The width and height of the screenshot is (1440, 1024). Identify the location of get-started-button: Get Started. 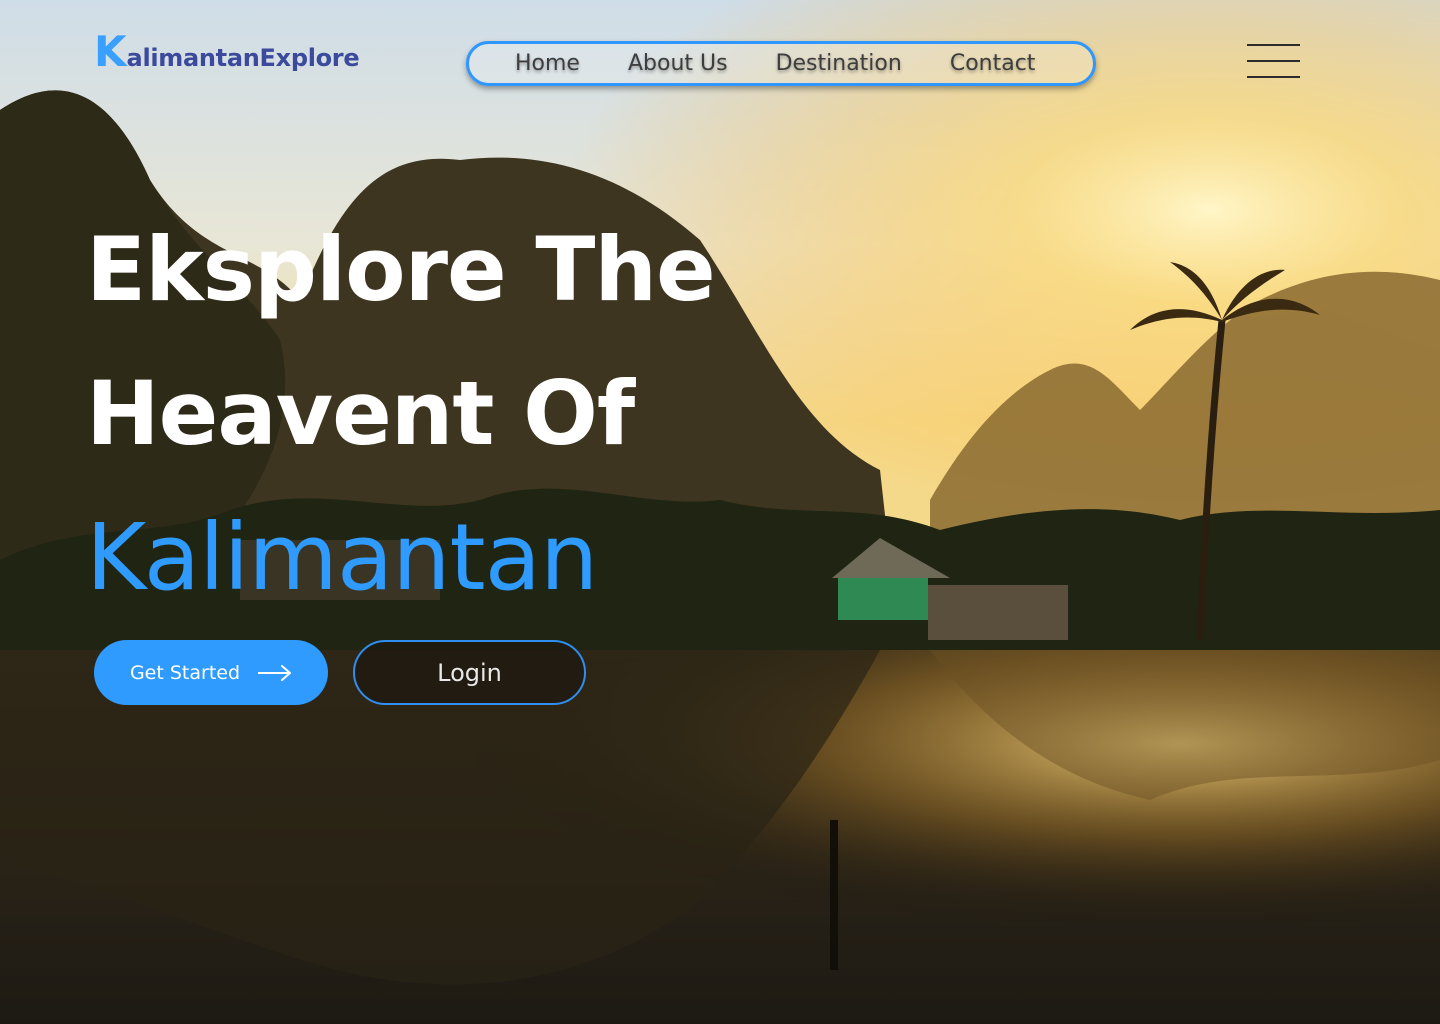
(211, 672).